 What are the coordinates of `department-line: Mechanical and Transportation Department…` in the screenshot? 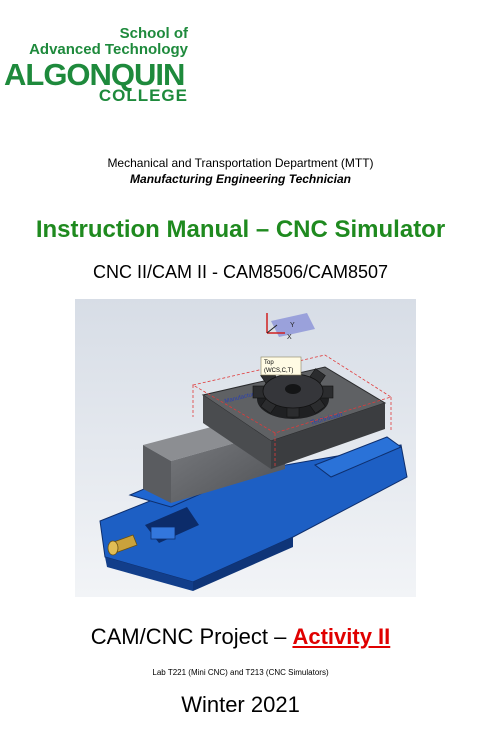 It's located at (240, 163).